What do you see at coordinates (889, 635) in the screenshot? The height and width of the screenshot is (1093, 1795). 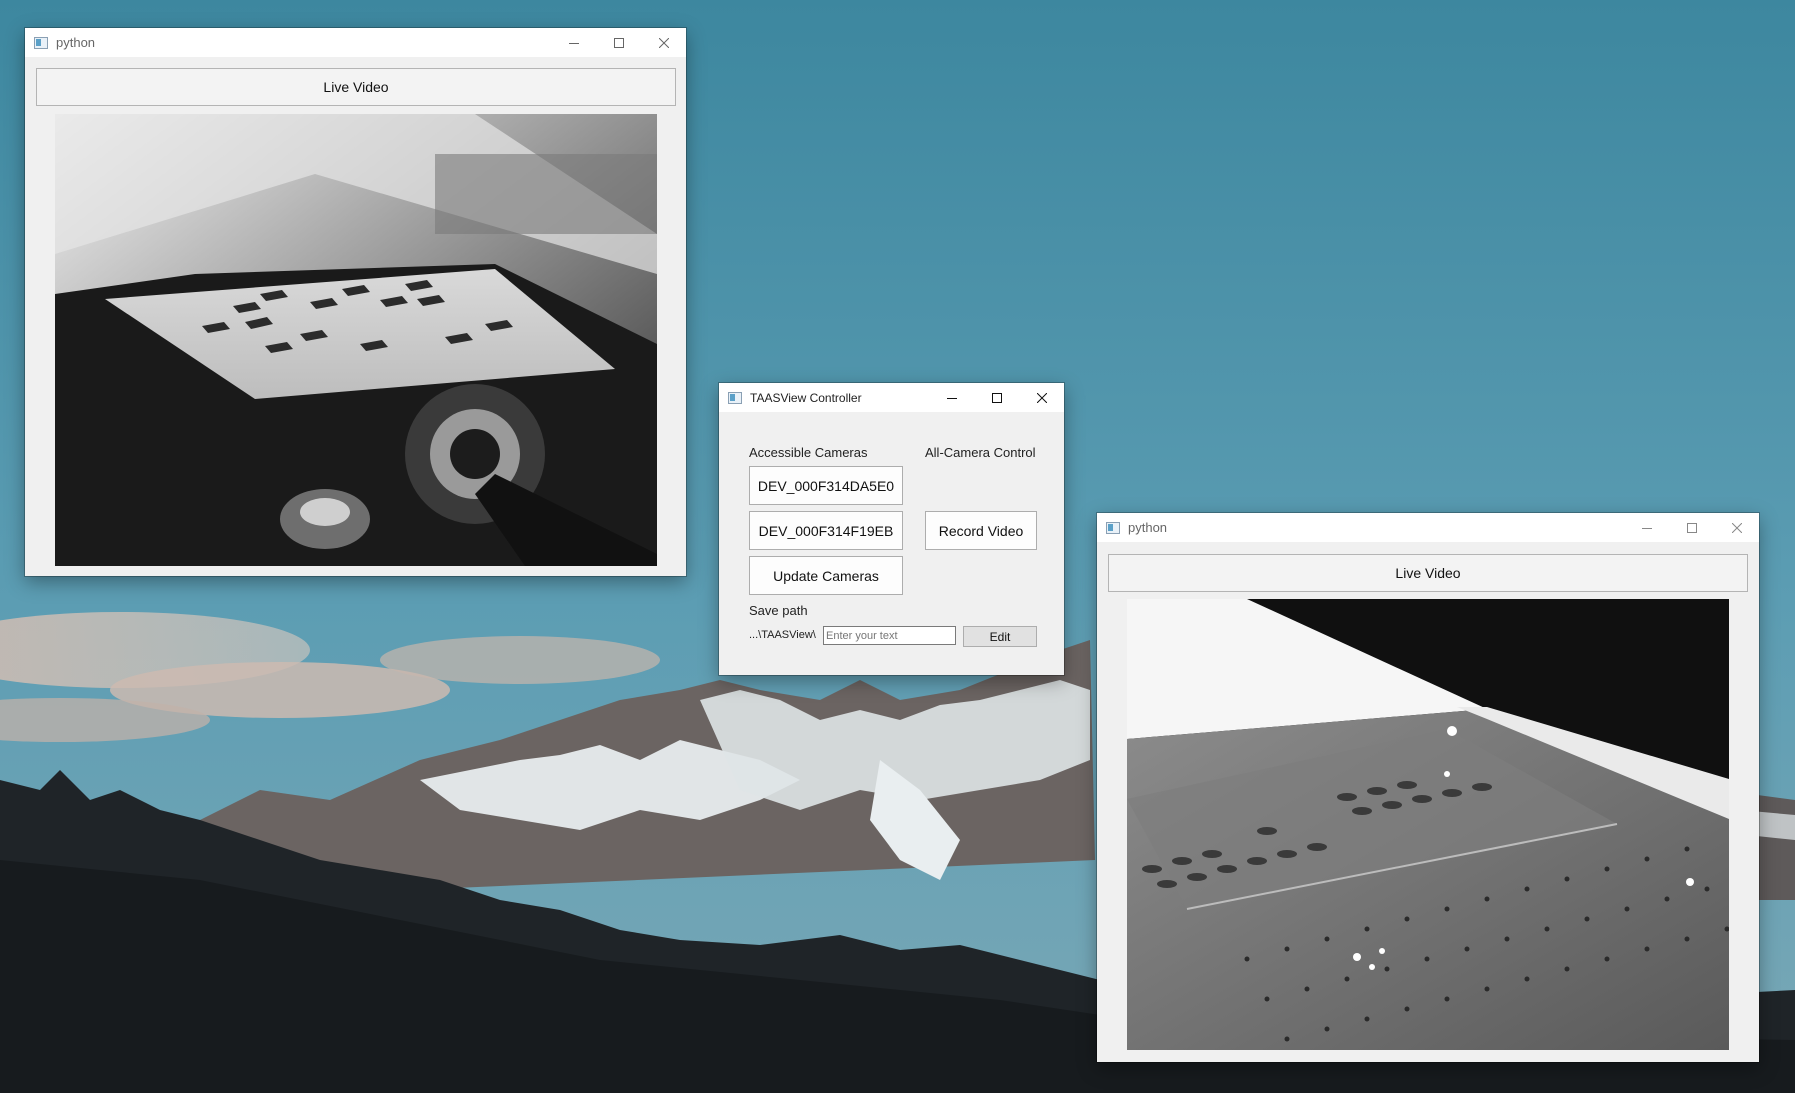 I see `save-path-input` at bounding box center [889, 635].